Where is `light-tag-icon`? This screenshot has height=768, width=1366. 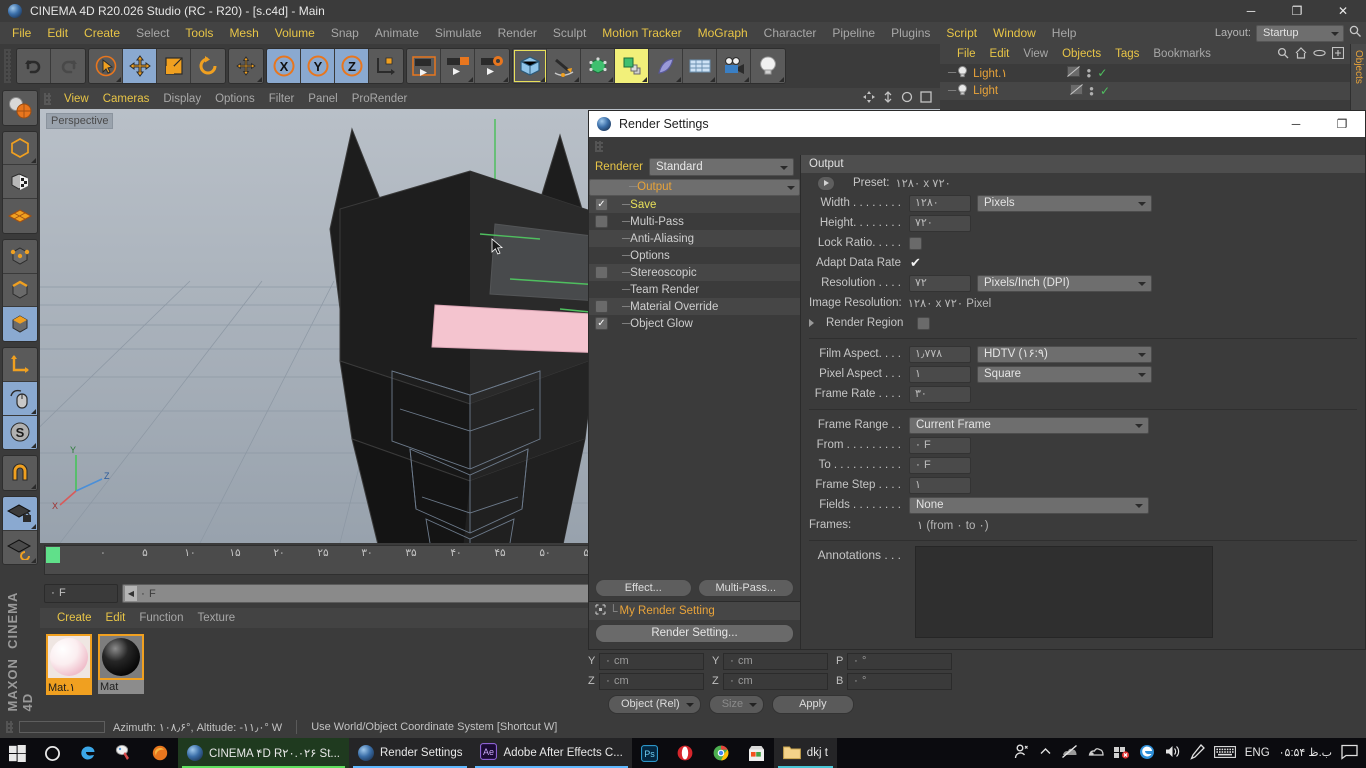
light-tag-icon is located at coordinates (1077, 91).